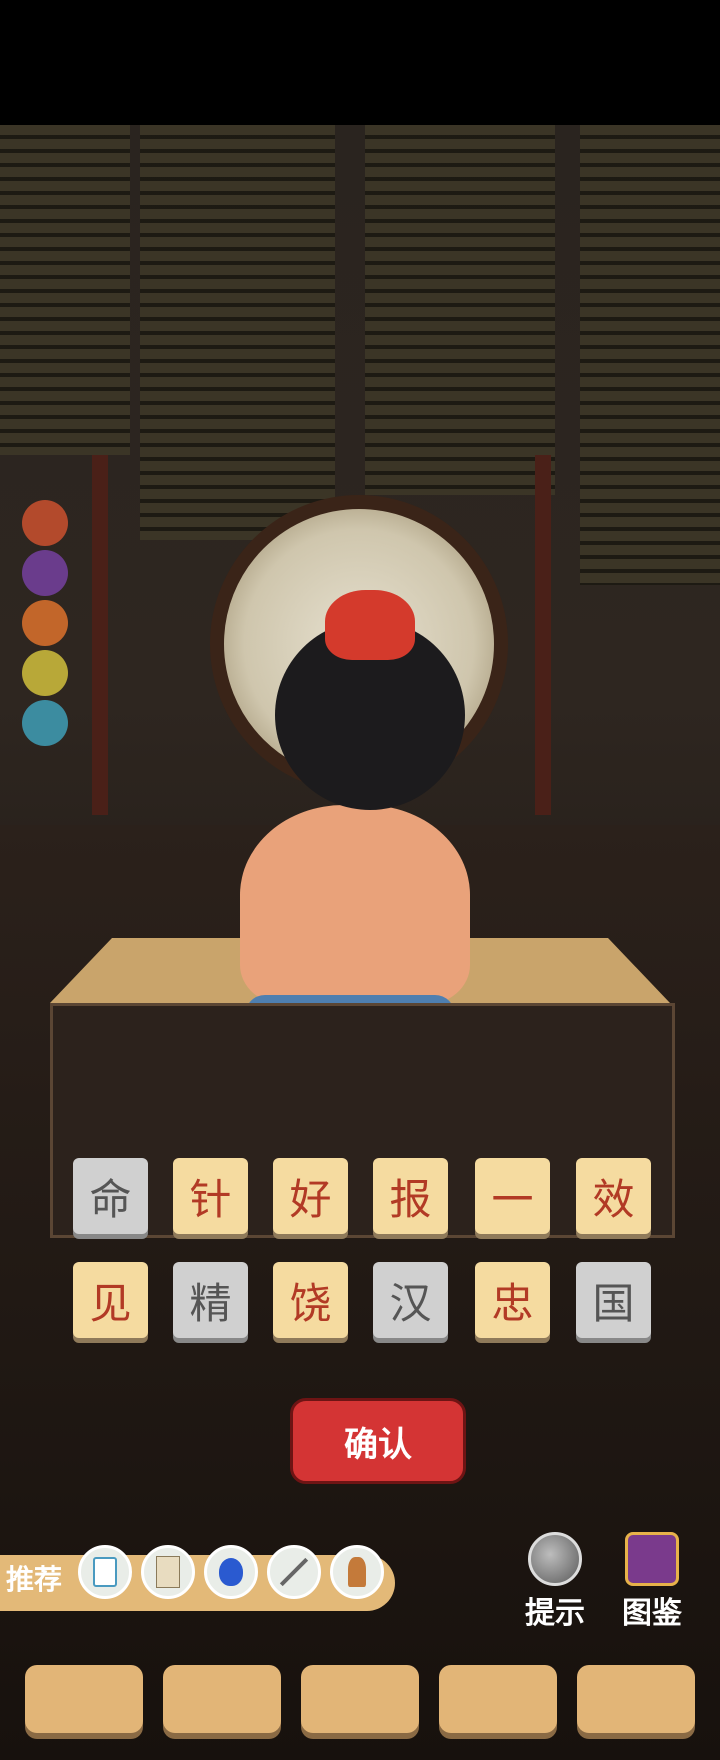 This screenshot has height=1760, width=720. Describe the element at coordinates (310, 1300) in the screenshot. I see `char-tile: 饶` at that location.